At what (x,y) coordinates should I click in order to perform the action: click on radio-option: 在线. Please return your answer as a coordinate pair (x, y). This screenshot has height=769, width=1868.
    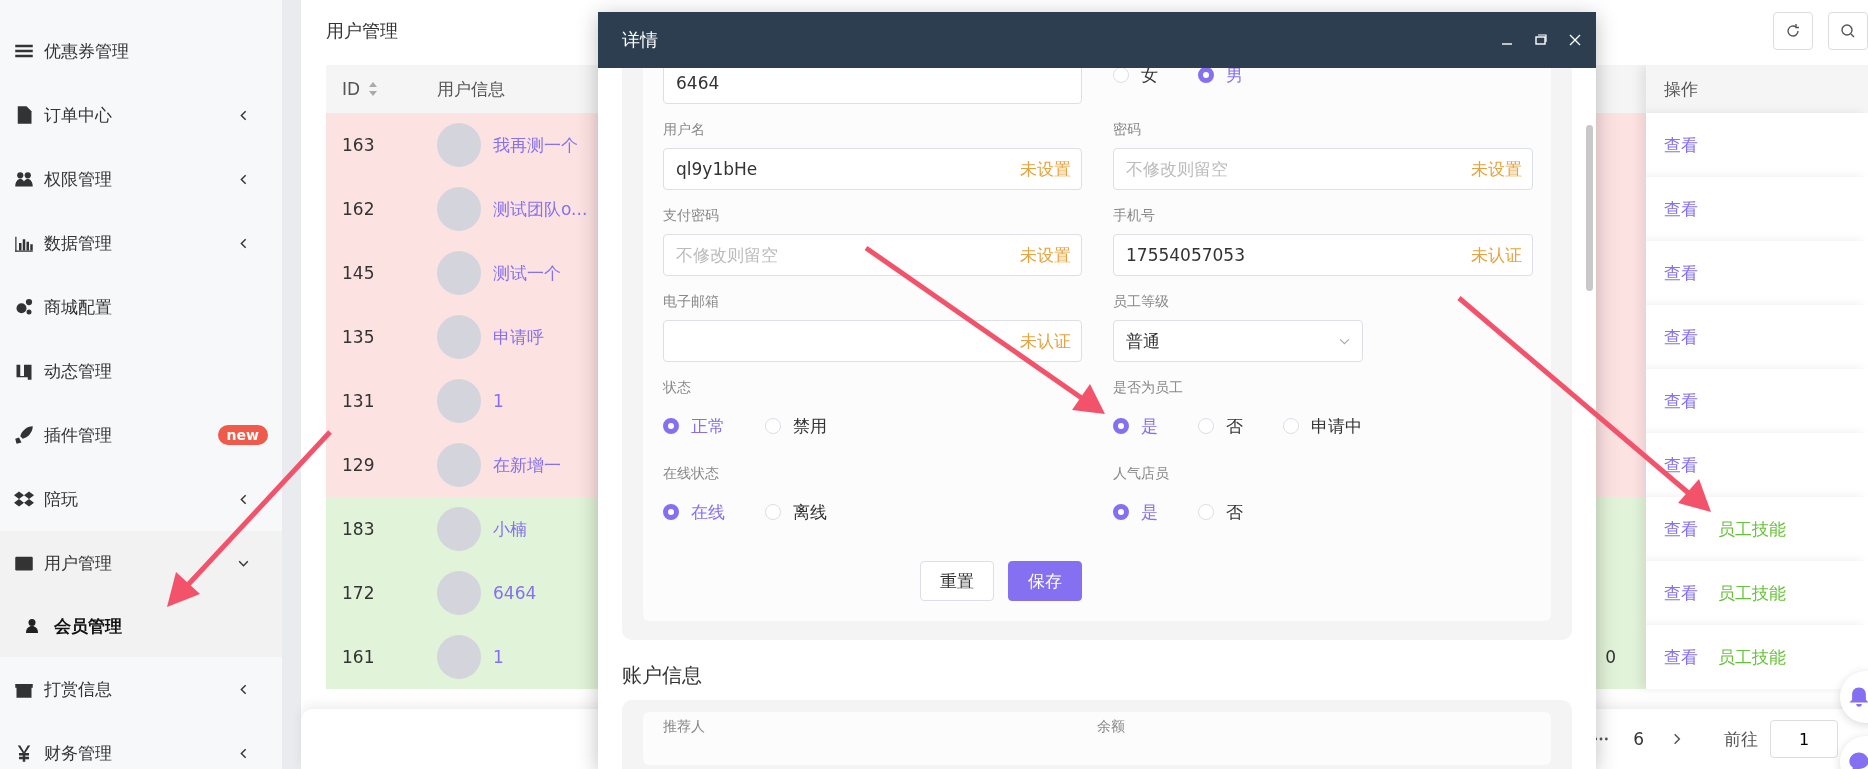
    Looking at the image, I should click on (694, 512).